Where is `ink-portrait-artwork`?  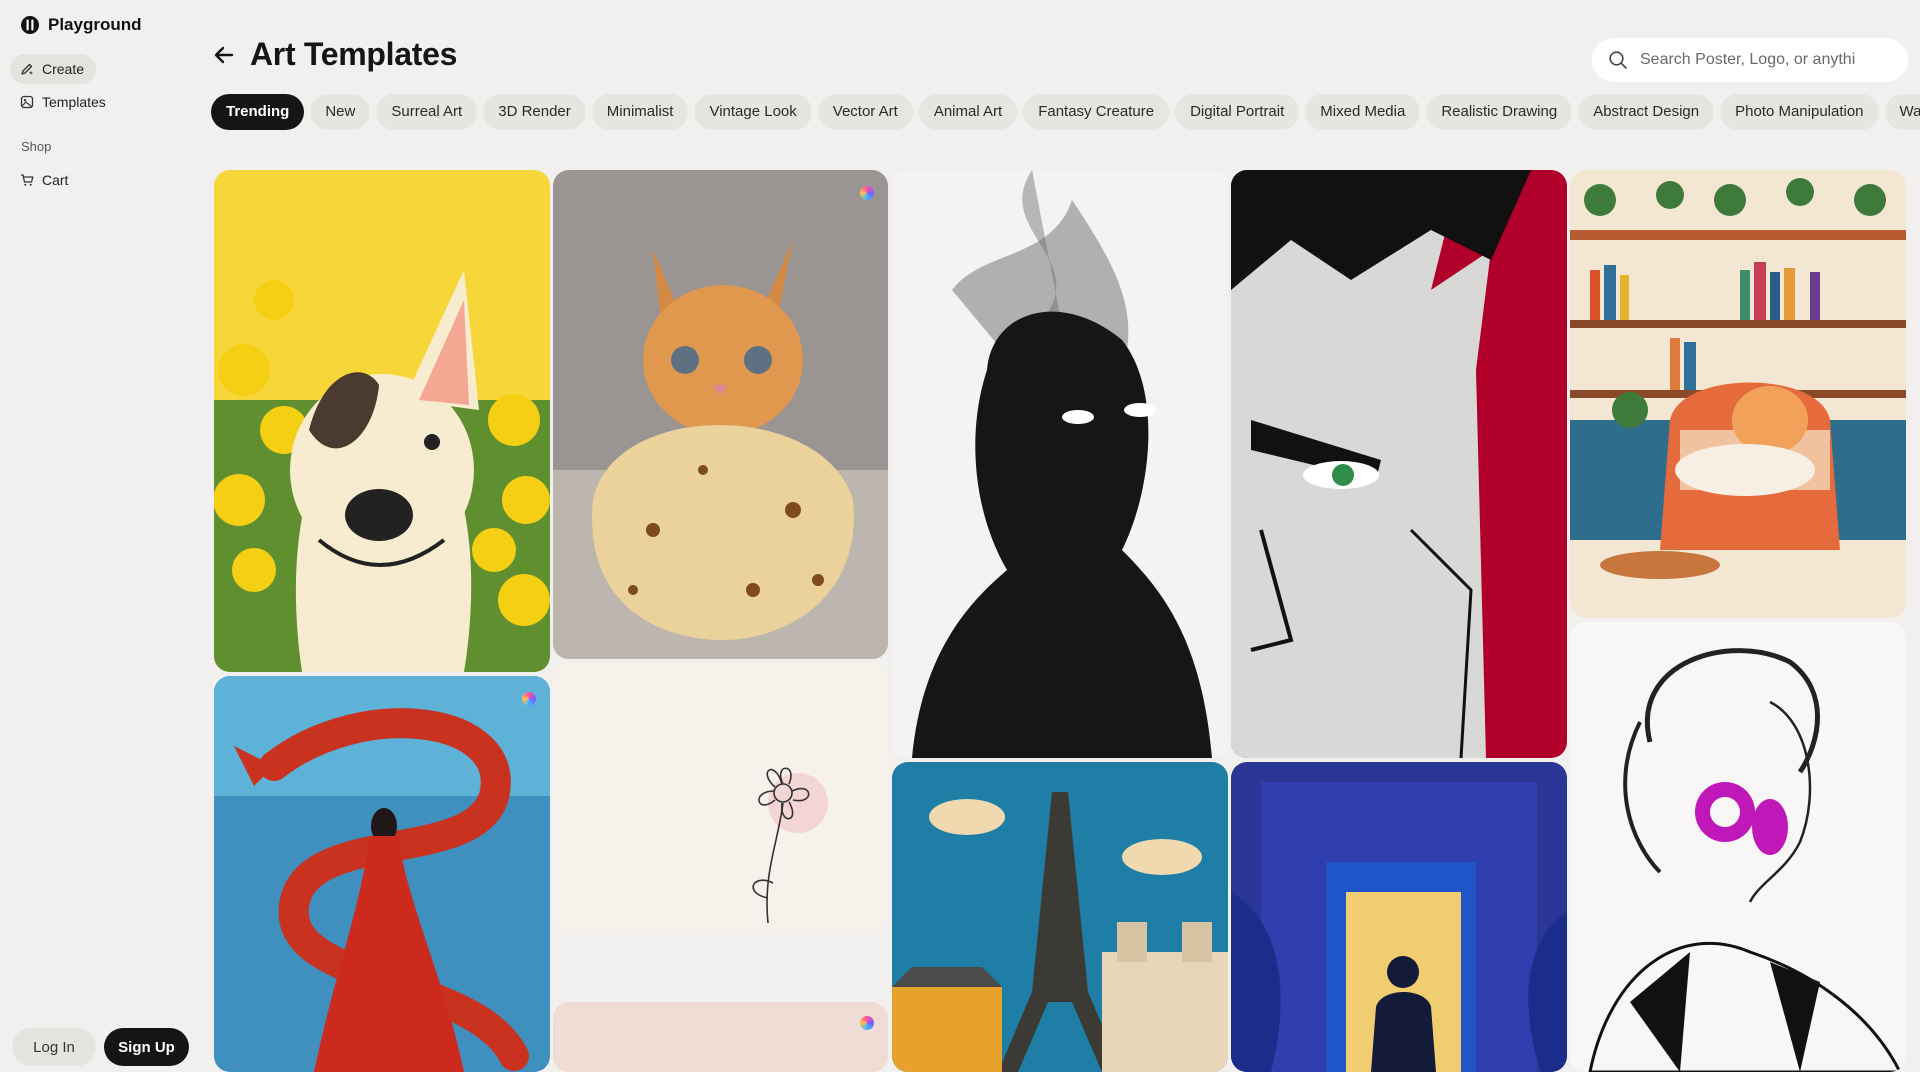
ink-portrait-artwork is located at coordinates (1738, 847).